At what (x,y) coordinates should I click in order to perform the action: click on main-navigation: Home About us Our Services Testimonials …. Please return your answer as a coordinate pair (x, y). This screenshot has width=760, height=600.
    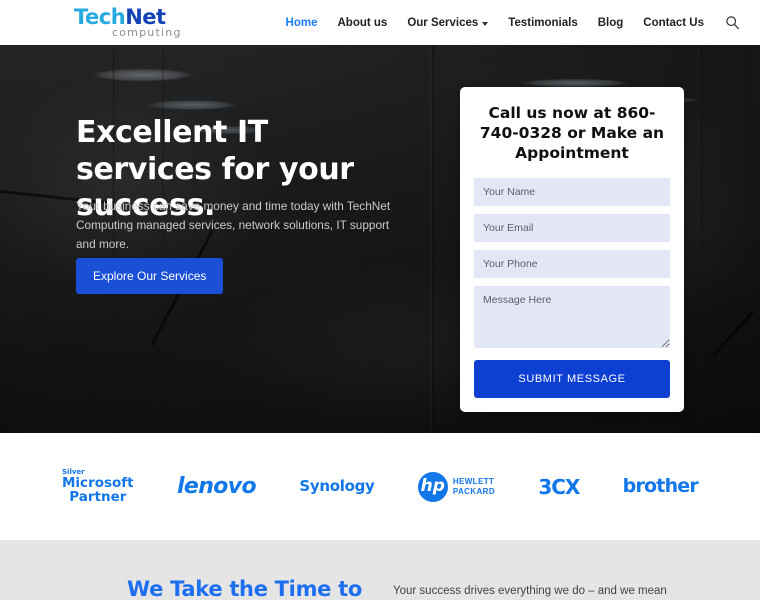
    Looking at the image, I should click on (513, 23).